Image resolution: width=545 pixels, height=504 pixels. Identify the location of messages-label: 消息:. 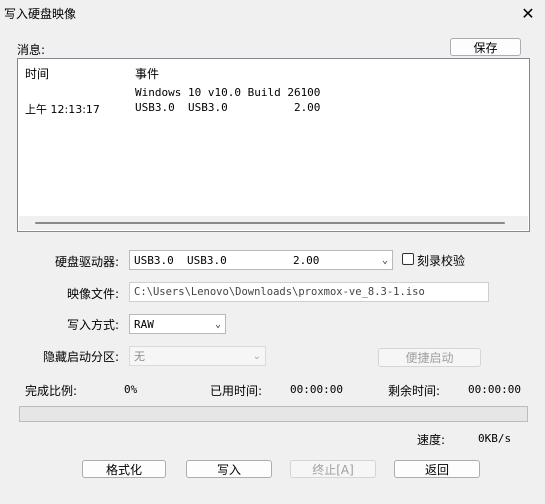
(31, 50).